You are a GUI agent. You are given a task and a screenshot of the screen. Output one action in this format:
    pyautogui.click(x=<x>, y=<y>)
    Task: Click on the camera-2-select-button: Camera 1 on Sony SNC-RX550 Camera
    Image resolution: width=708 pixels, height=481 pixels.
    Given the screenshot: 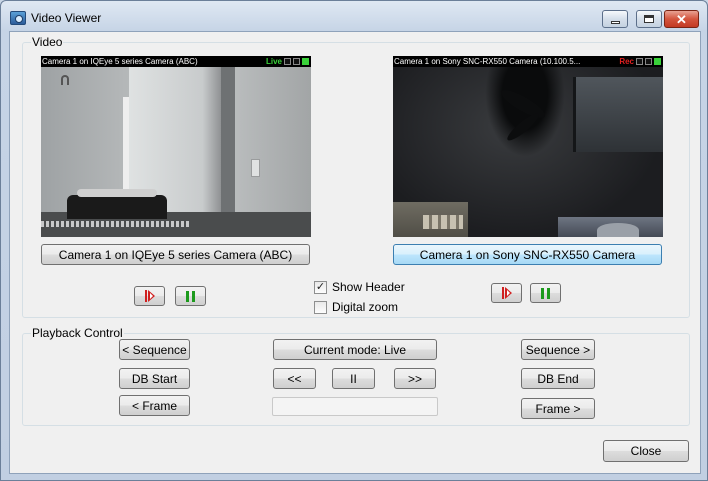 What is the action you would take?
    pyautogui.click(x=527, y=254)
    